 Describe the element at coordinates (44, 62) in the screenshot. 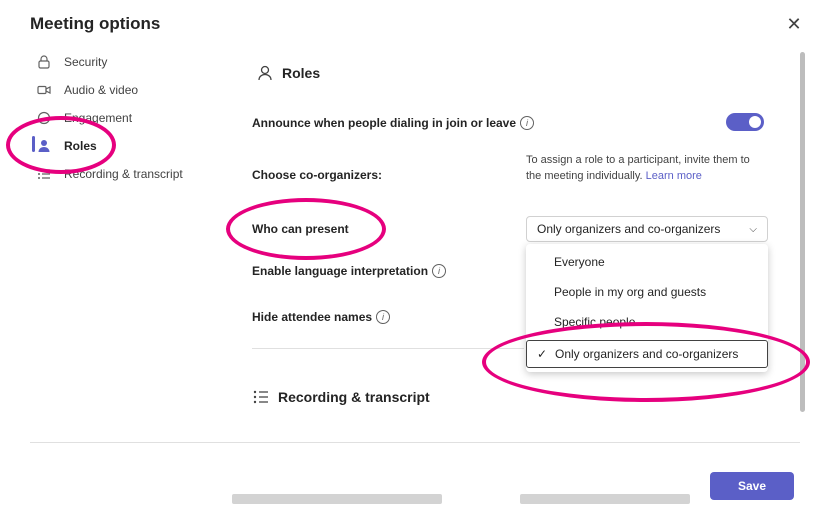

I see `lock-icon` at that location.